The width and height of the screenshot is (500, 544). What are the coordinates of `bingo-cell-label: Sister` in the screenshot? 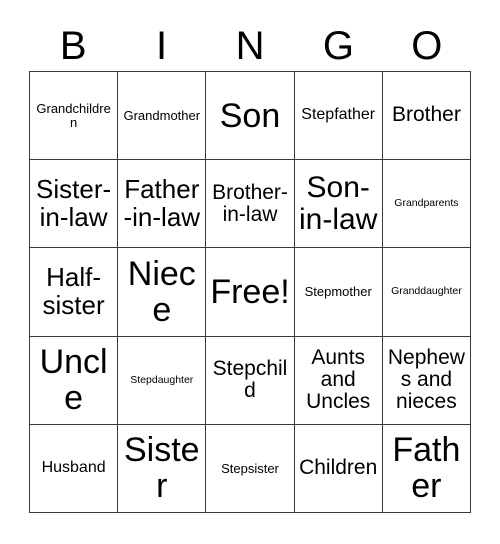 It's located at (161, 468).